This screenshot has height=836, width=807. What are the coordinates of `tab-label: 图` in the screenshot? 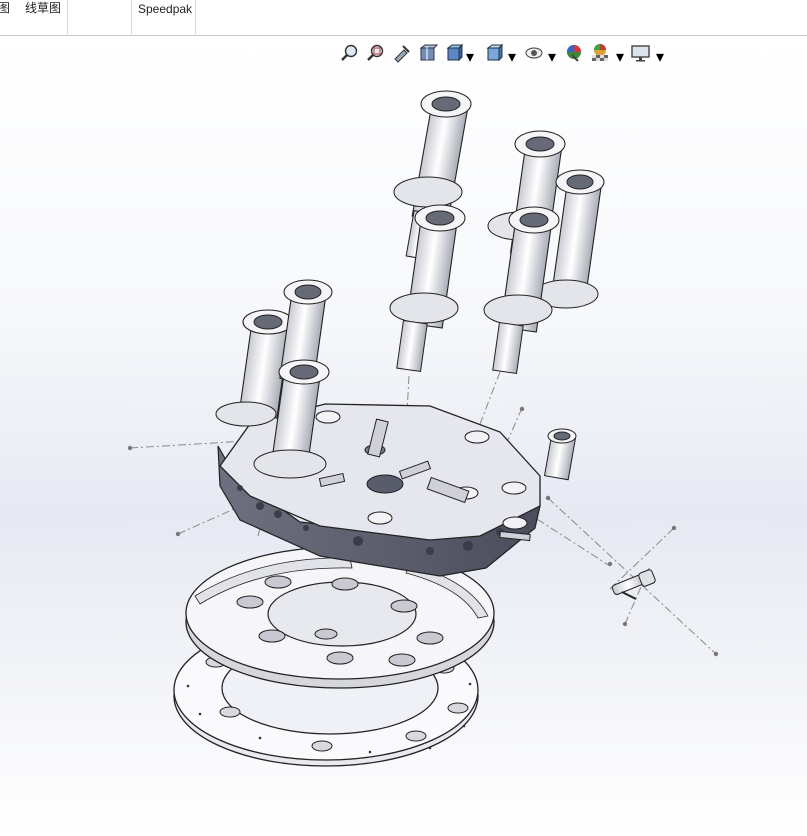 It's located at (5, 8).